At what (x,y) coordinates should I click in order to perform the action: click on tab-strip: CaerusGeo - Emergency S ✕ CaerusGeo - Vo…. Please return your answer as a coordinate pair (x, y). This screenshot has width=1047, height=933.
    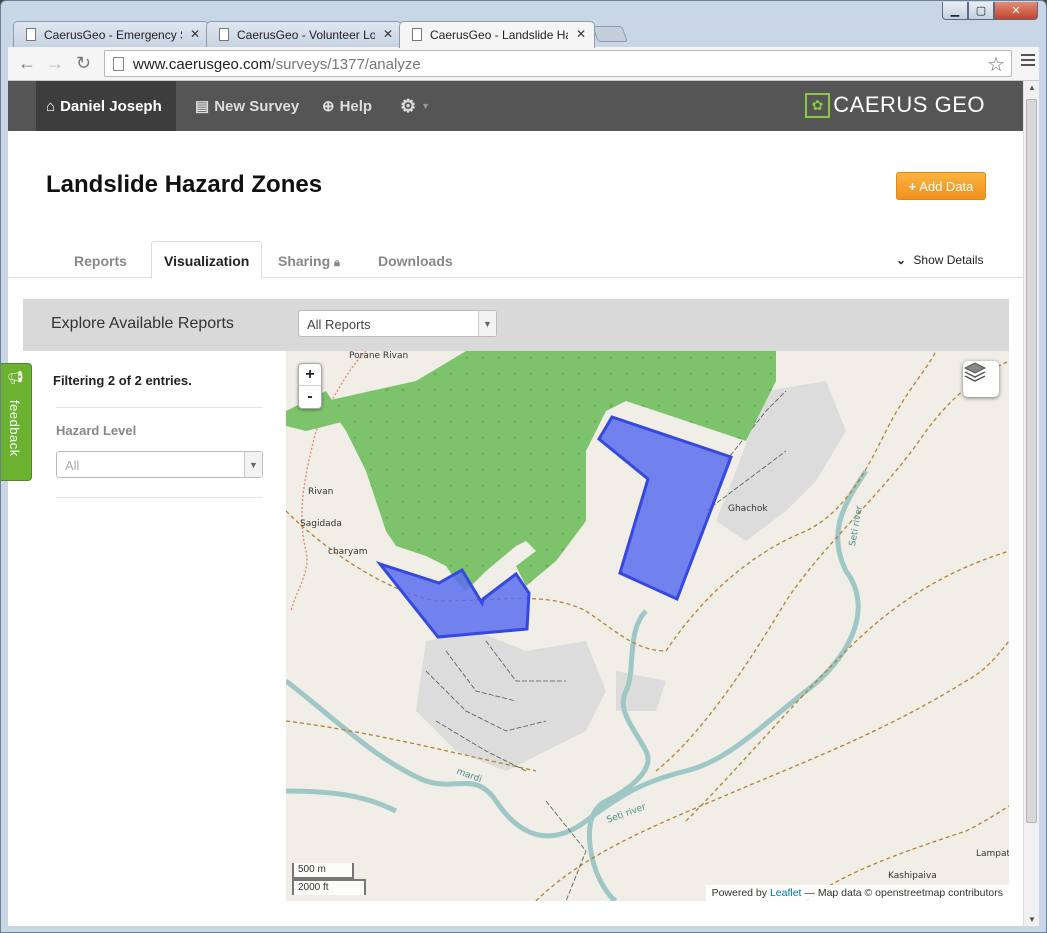
    Looking at the image, I should click on (363, 34).